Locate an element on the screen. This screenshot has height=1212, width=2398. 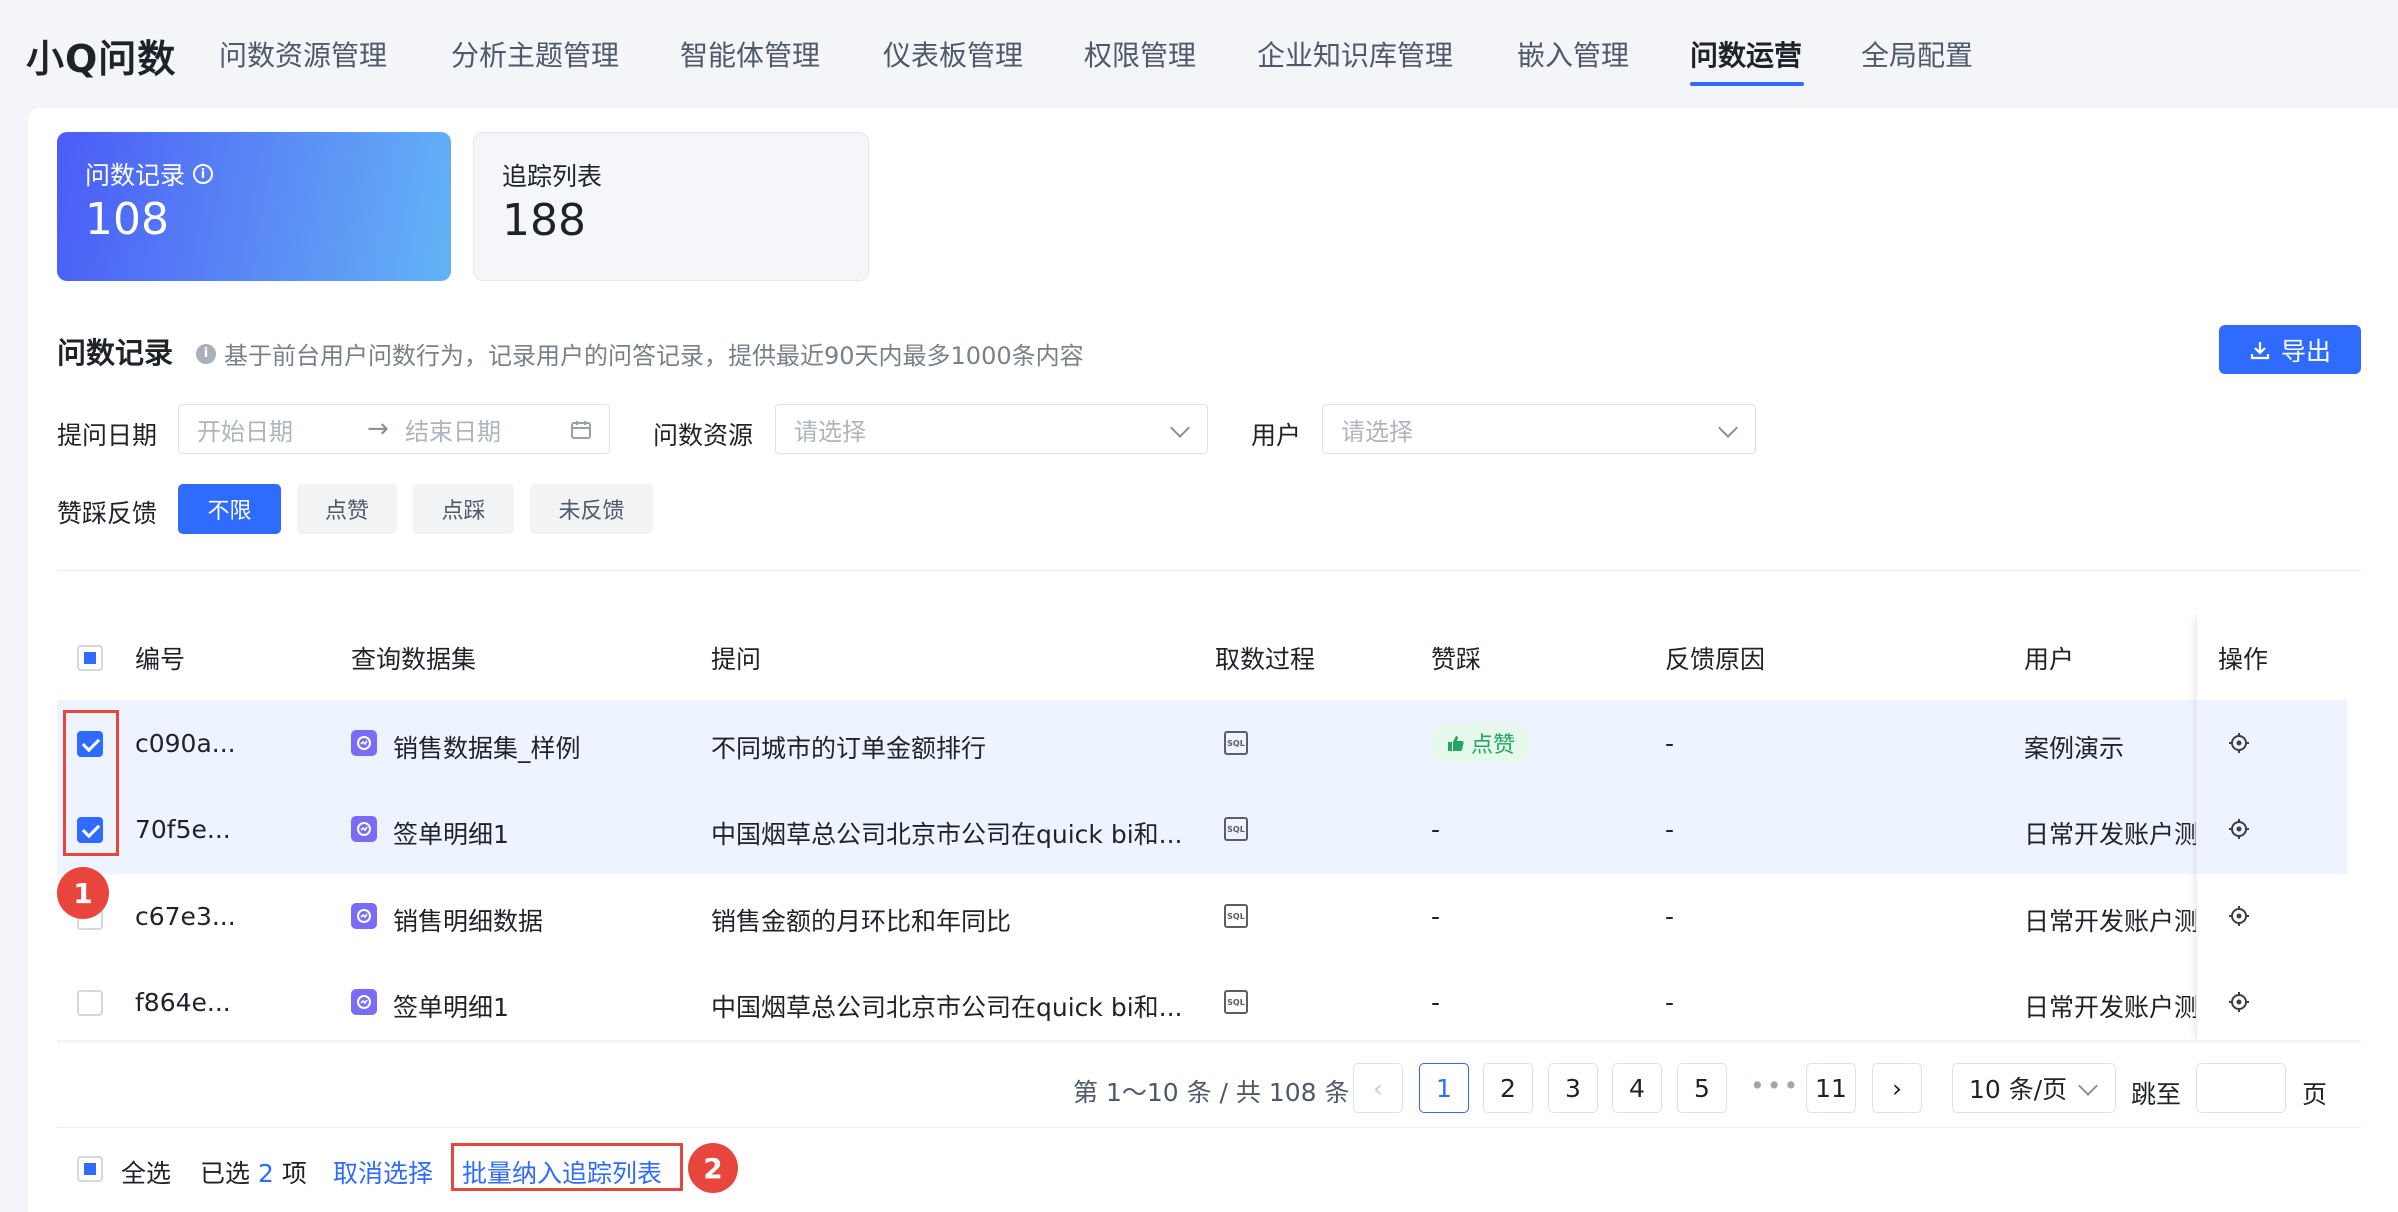
nav-operation: 问数运营 is located at coordinates (1746, 54).